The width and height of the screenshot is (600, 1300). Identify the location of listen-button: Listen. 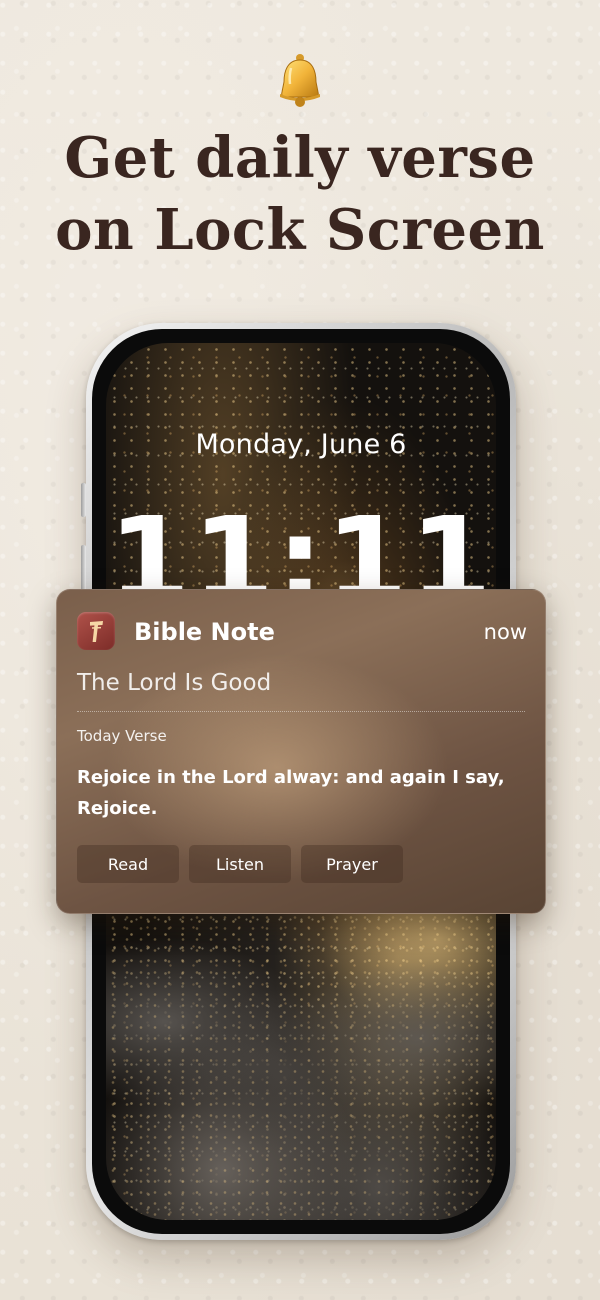
(240, 864).